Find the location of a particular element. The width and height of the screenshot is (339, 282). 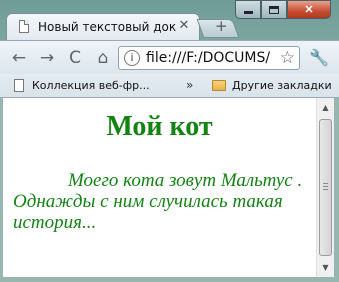

address-bar: i file:///F:/DOCUMS/ ☆ is located at coordinates (209, 58).